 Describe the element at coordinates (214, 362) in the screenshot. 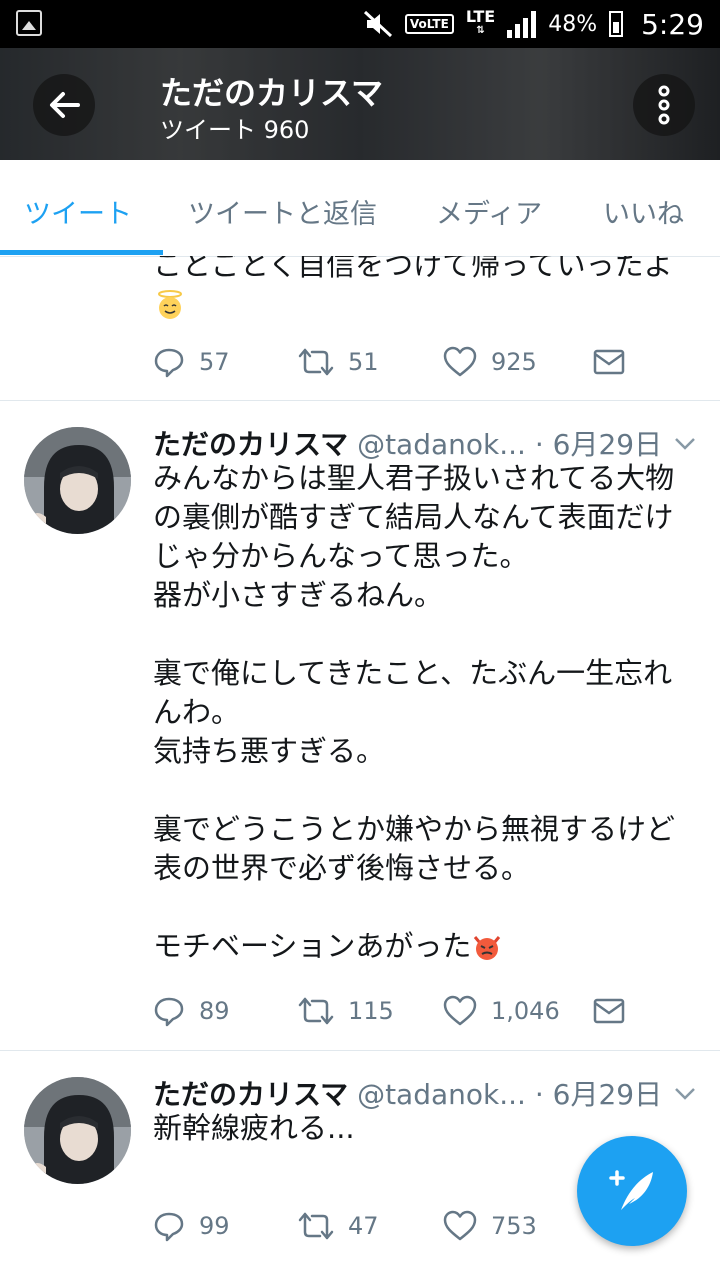

I see `reply-count: 57` at that location.